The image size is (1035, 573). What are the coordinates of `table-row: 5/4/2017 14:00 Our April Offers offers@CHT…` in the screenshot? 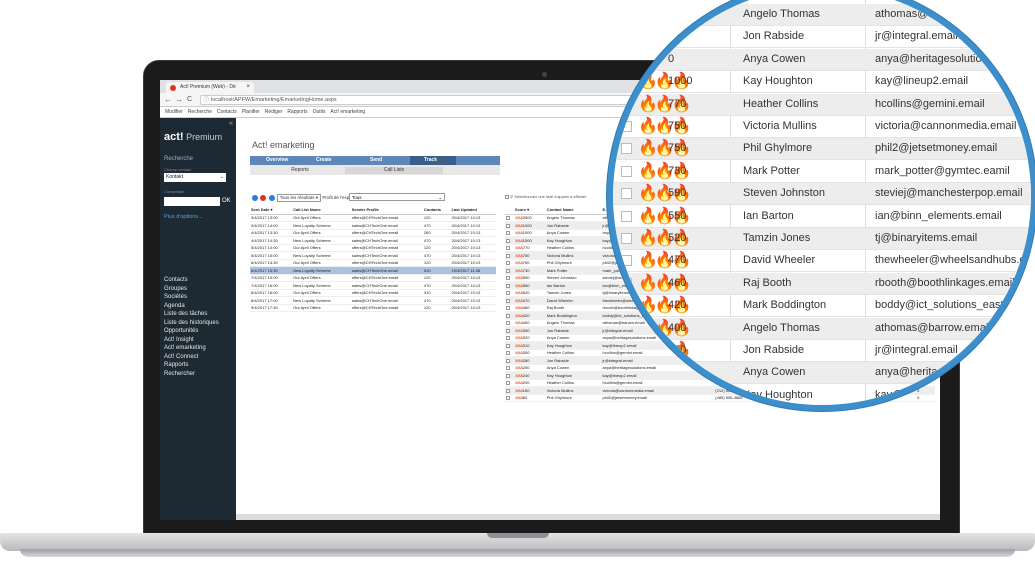 It's located at (373, 248).